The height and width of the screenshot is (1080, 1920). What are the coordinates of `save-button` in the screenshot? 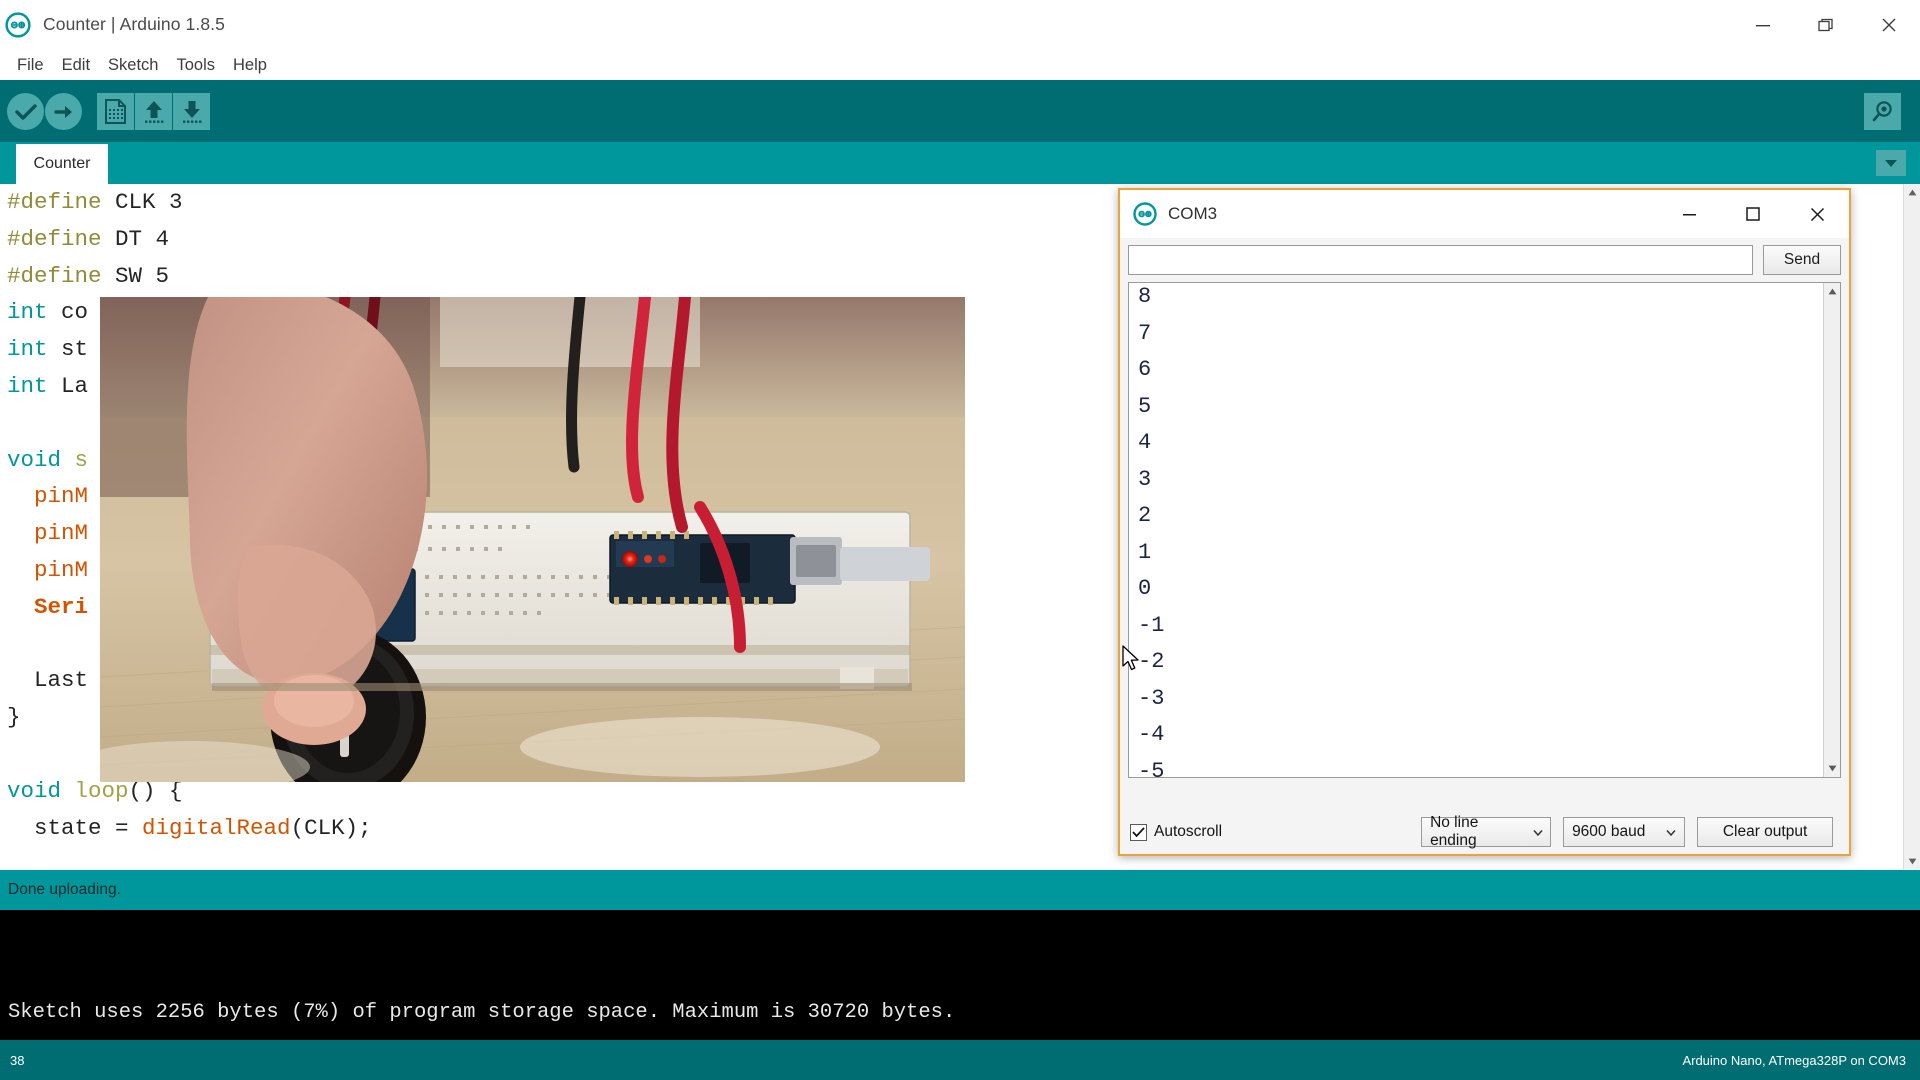 It's located at (191, 111).